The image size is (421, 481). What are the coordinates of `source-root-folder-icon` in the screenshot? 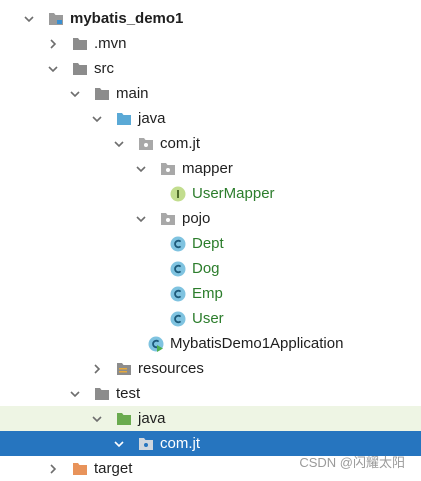 It's located at (124, 119).